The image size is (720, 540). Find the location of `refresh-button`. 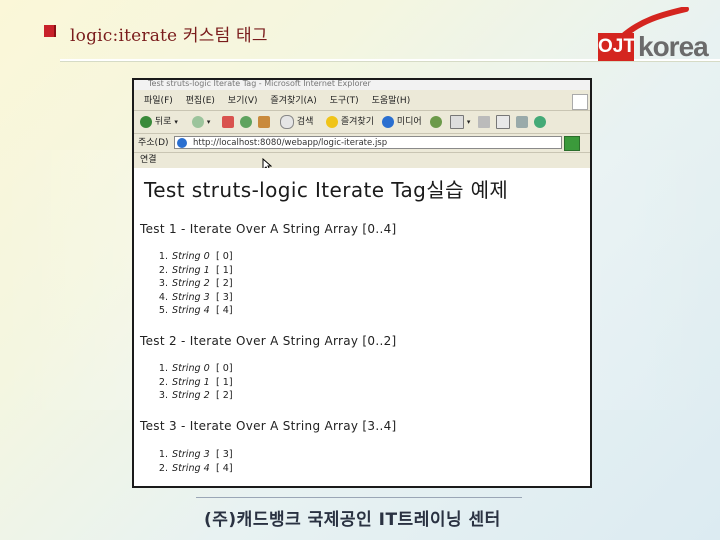

refresh-button is located at coordinates (246, 122).